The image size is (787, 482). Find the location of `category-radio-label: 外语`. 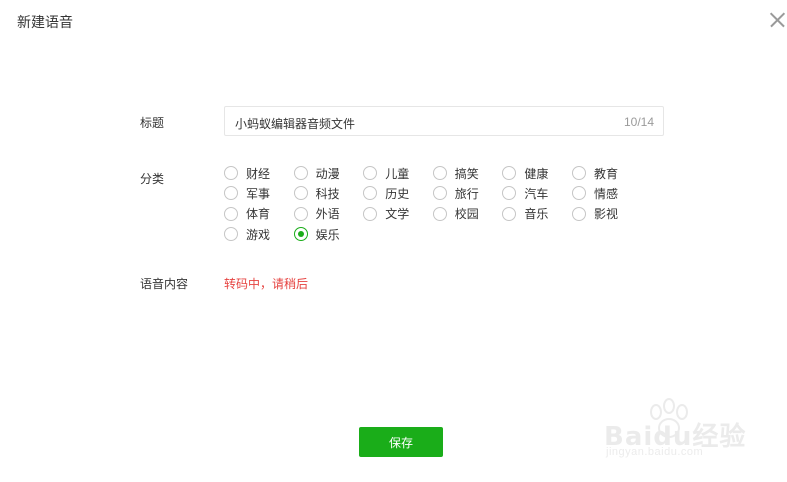

category-radio-label: 外语 is located at coordinates (327, 214).